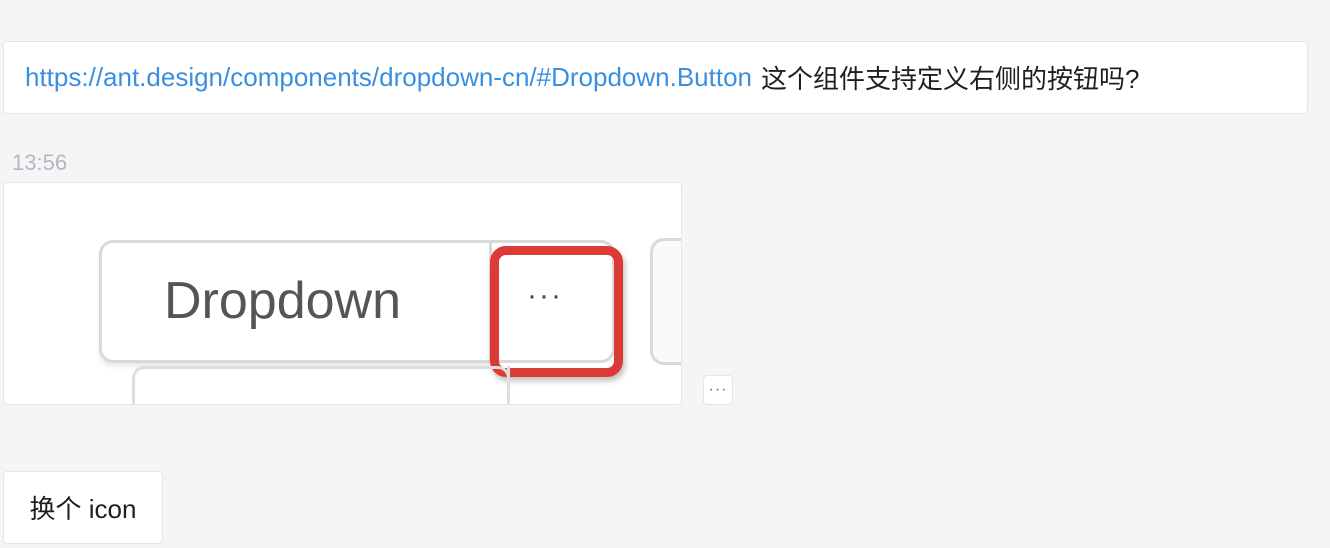 The width and height of the screenshot is (1330, 548). Describe the element at coordinates (40, 162) in the screenshot. I see `message-timestamp: 13:56` at that location.